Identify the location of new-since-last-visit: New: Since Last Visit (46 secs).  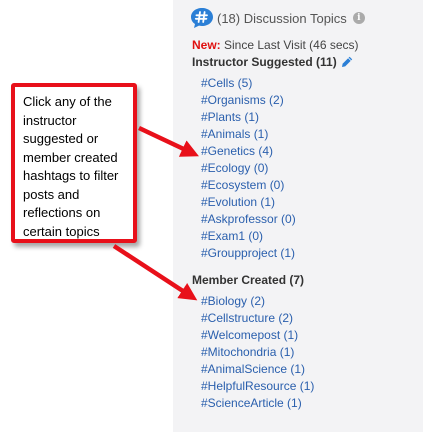
(275, 45).